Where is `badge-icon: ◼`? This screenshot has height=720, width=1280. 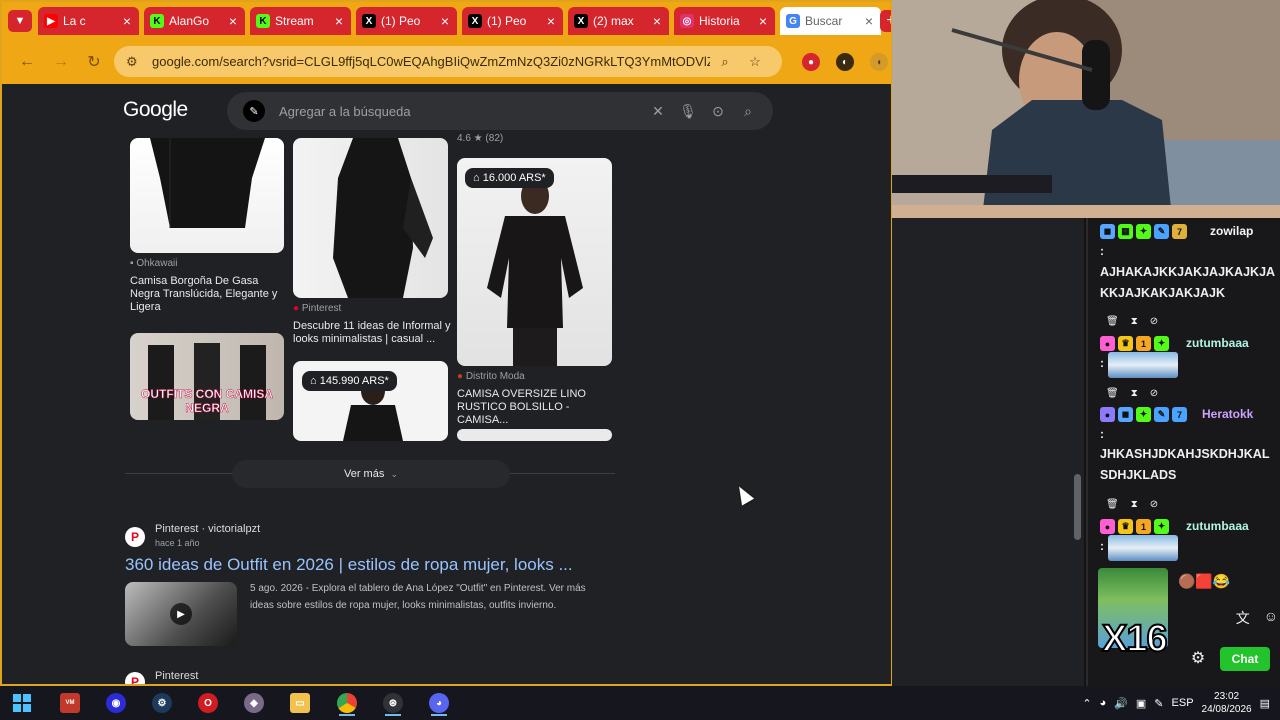 badge-icon: ◼ is located at coordinates (1107, 231).